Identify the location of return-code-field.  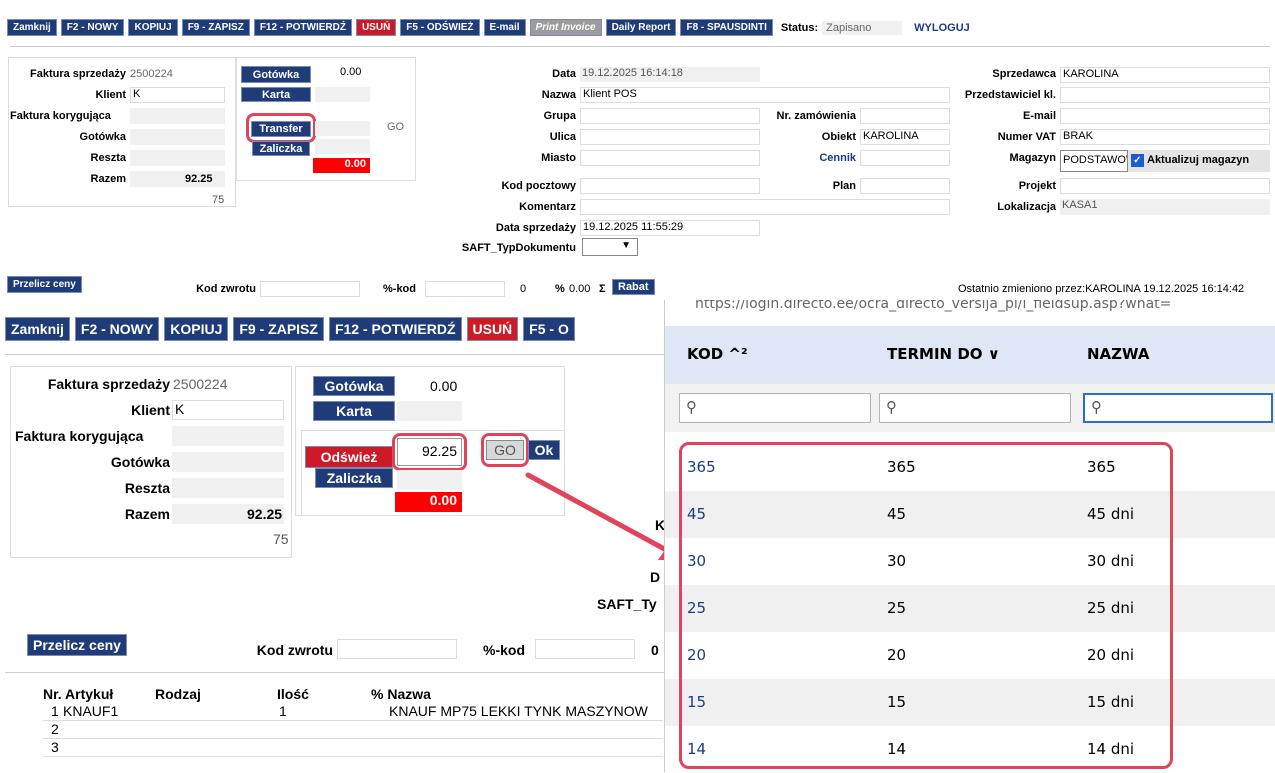
(310, 289).